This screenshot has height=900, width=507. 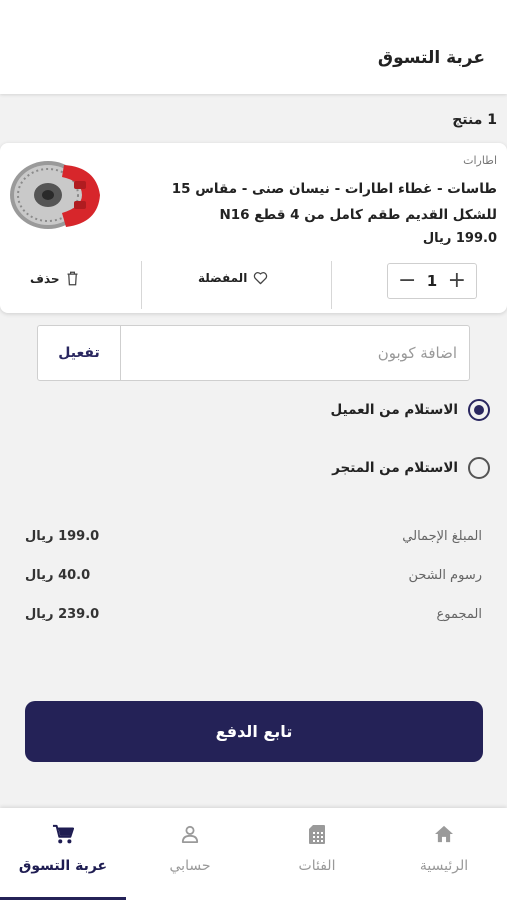 What do you see at coordinates (253, 575) in the screenshot?
I see `summary-row-shipping: رسوم الشحن 40.0 ريال` at bounding box center [253, 575].